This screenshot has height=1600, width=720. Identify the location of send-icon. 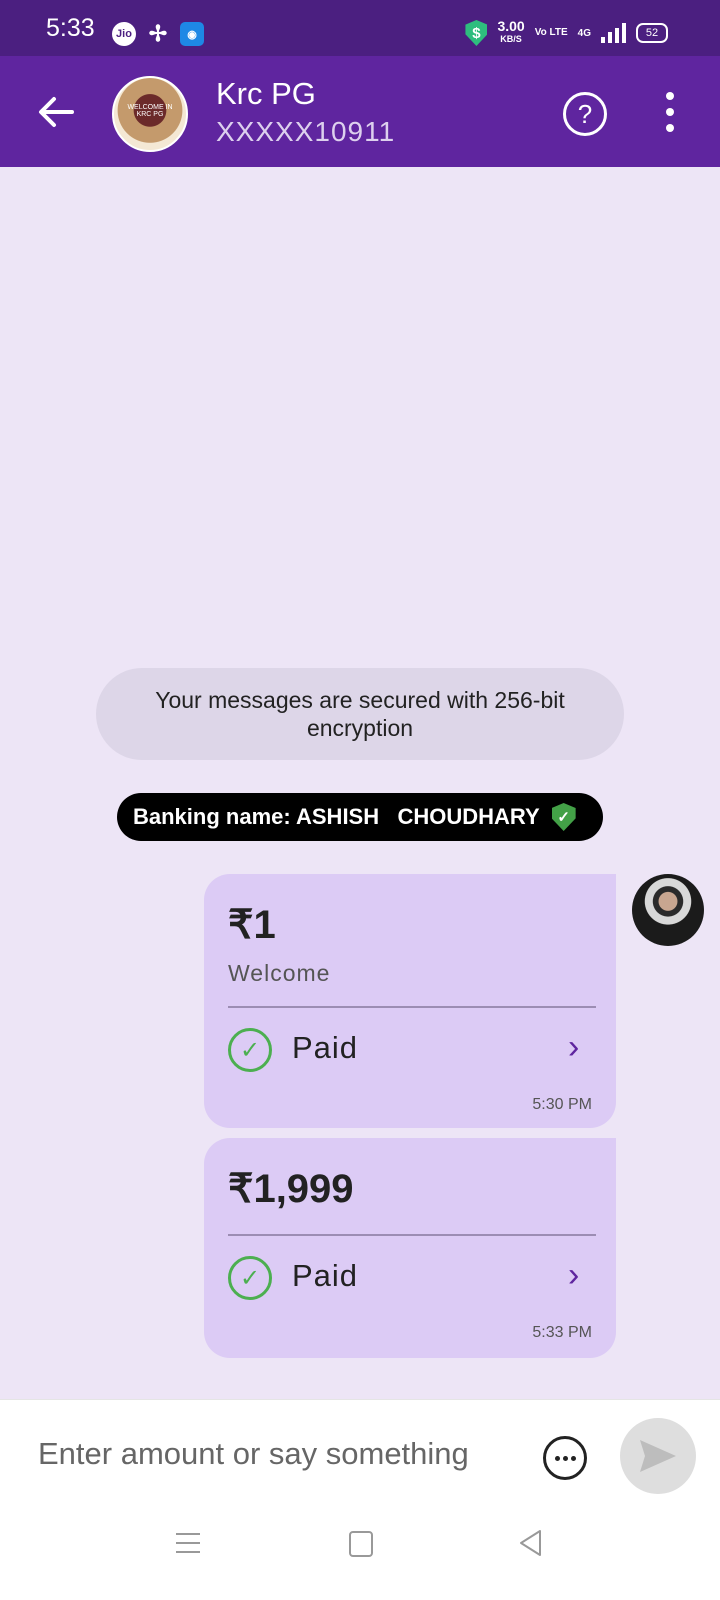
(658, 1456).